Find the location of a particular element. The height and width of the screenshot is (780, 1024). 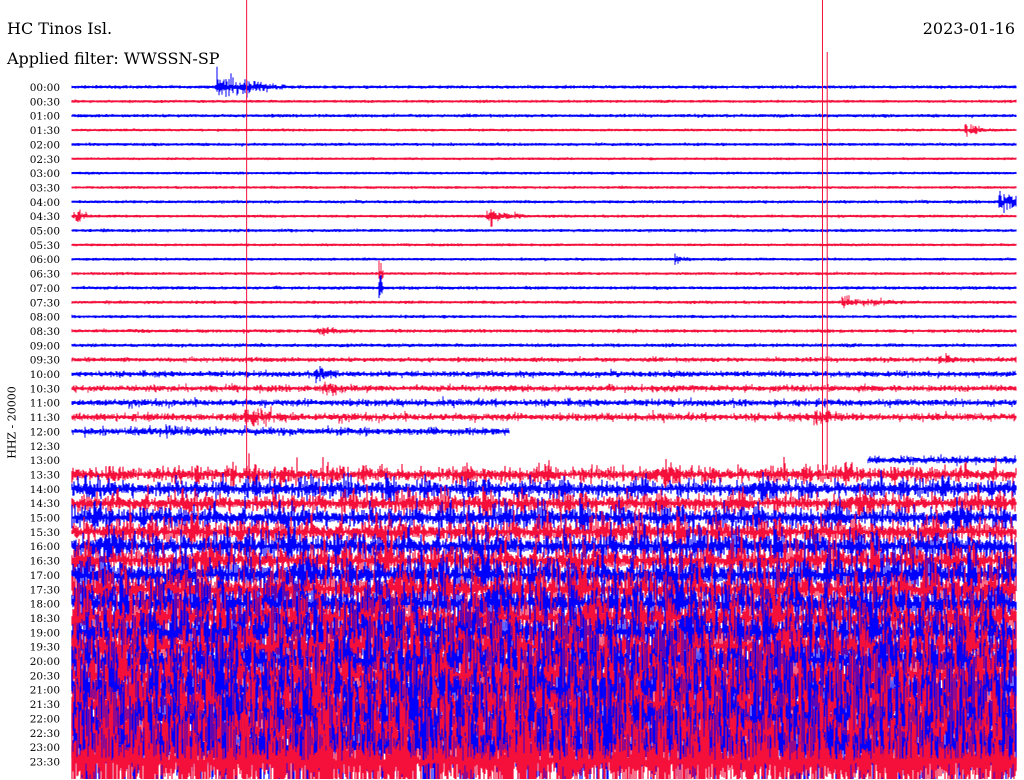

time-label: 12:30 is located at coordinates (45, 447).